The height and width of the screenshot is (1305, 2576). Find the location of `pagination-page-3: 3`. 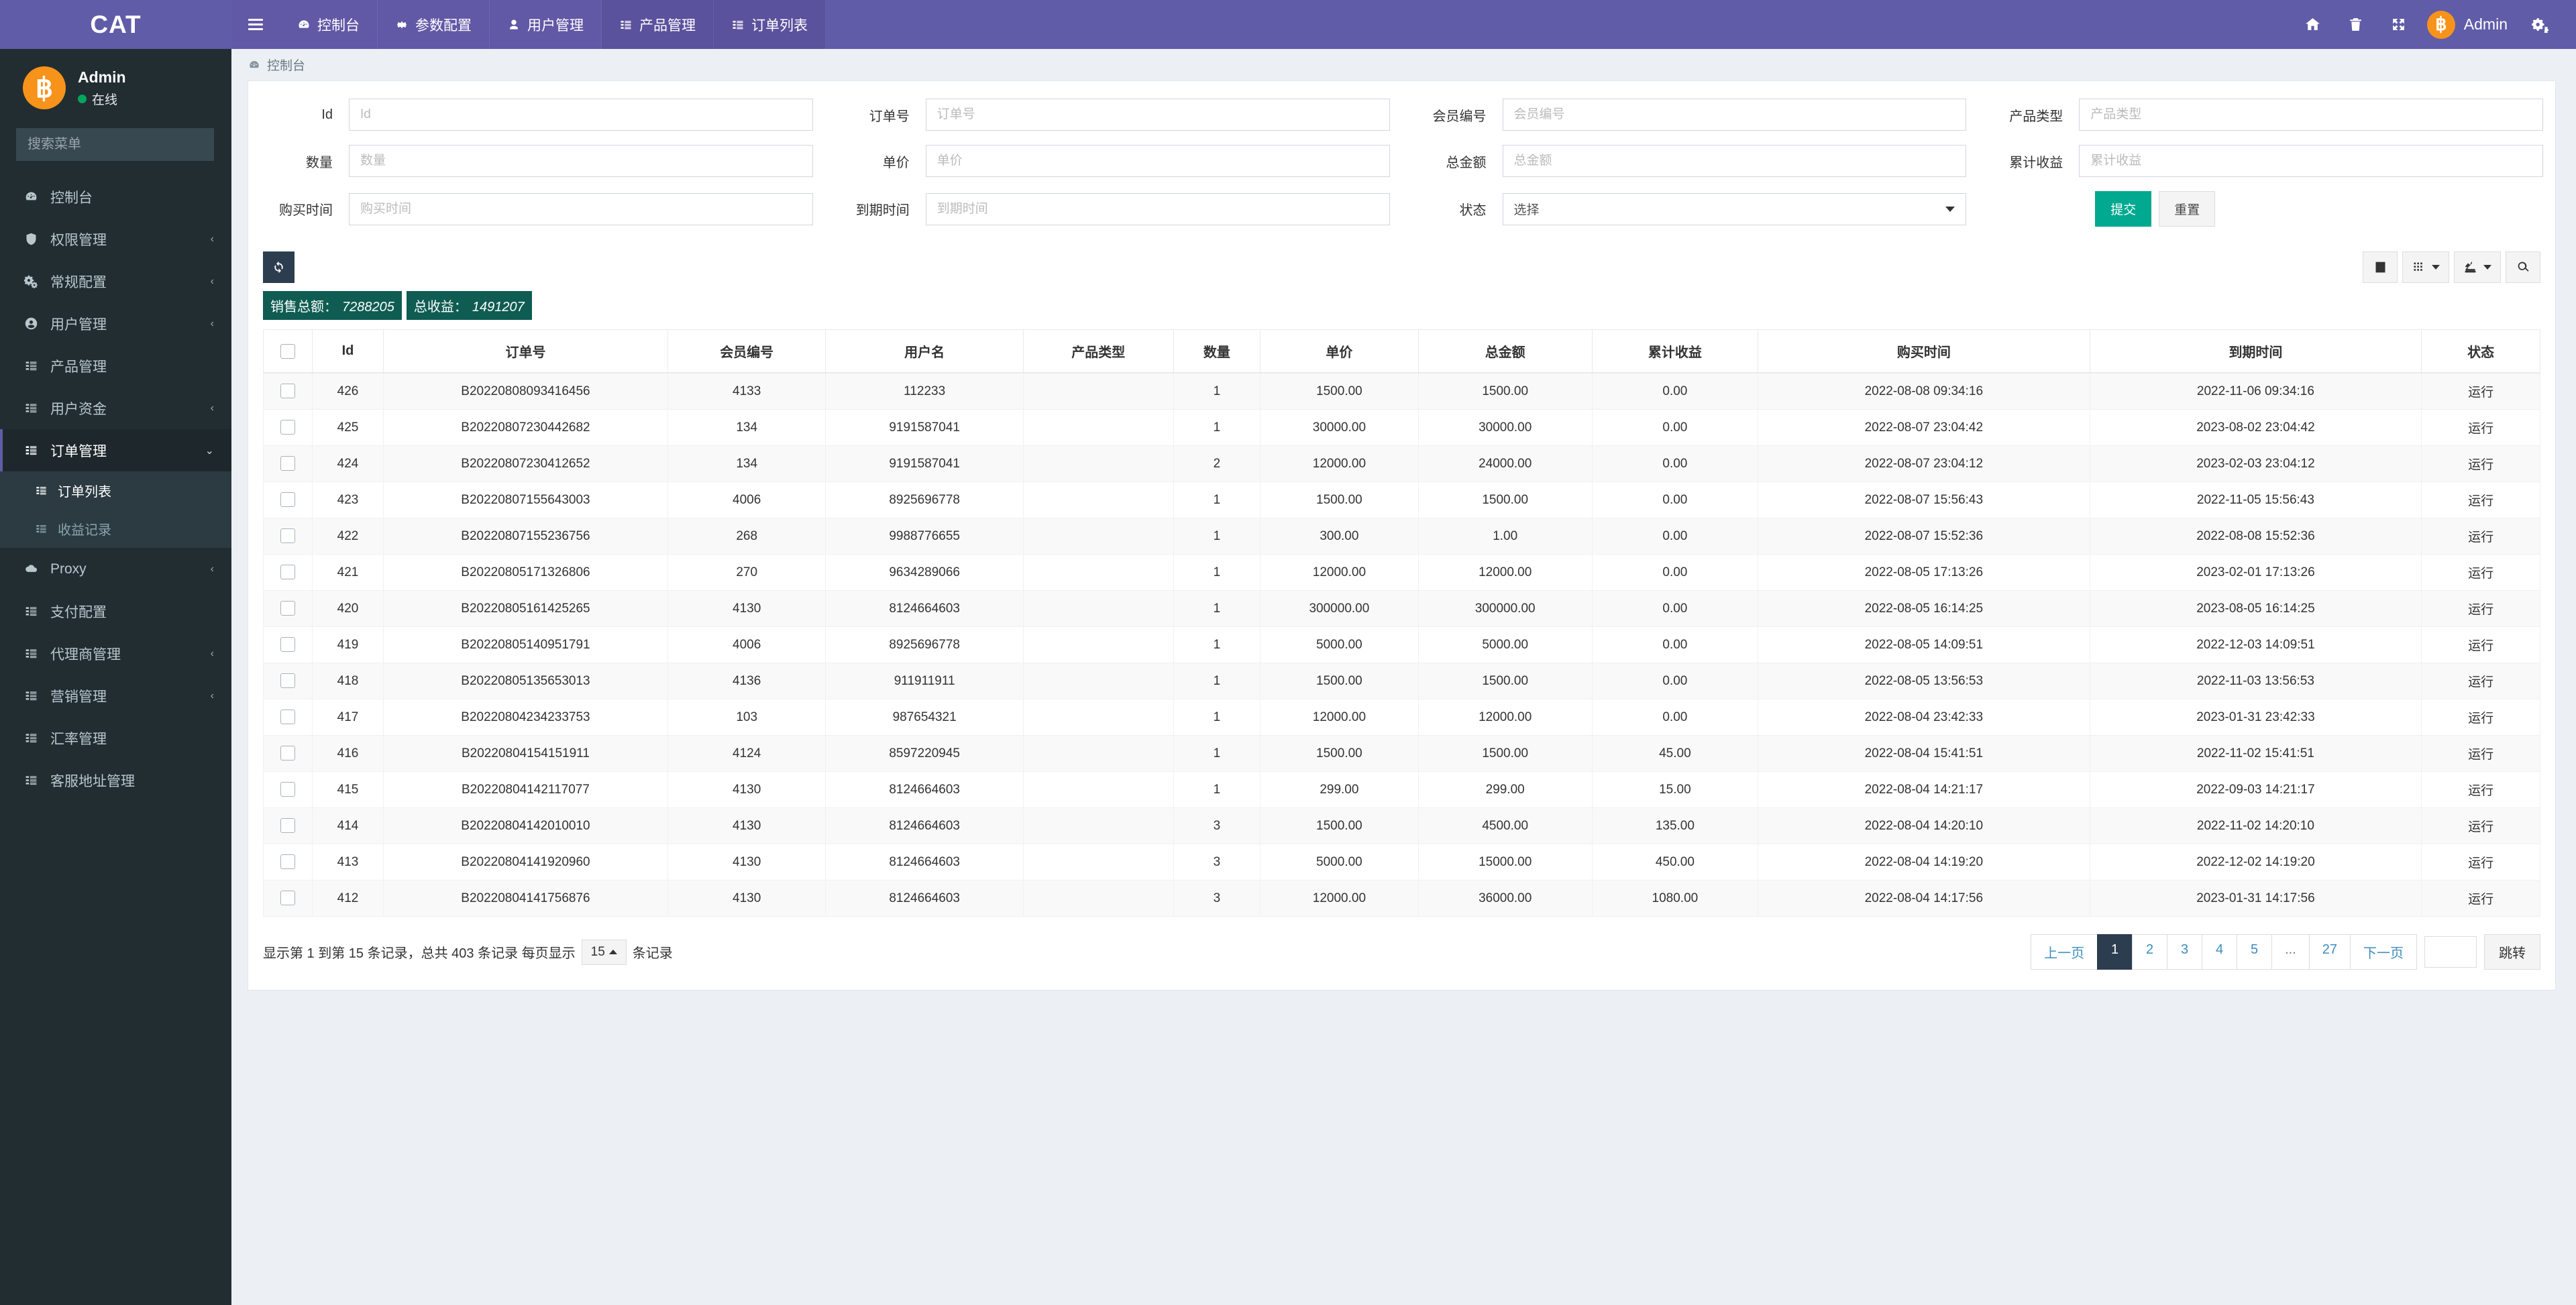

pagination-page-3: 3 is located at coordinates (2184, 952).